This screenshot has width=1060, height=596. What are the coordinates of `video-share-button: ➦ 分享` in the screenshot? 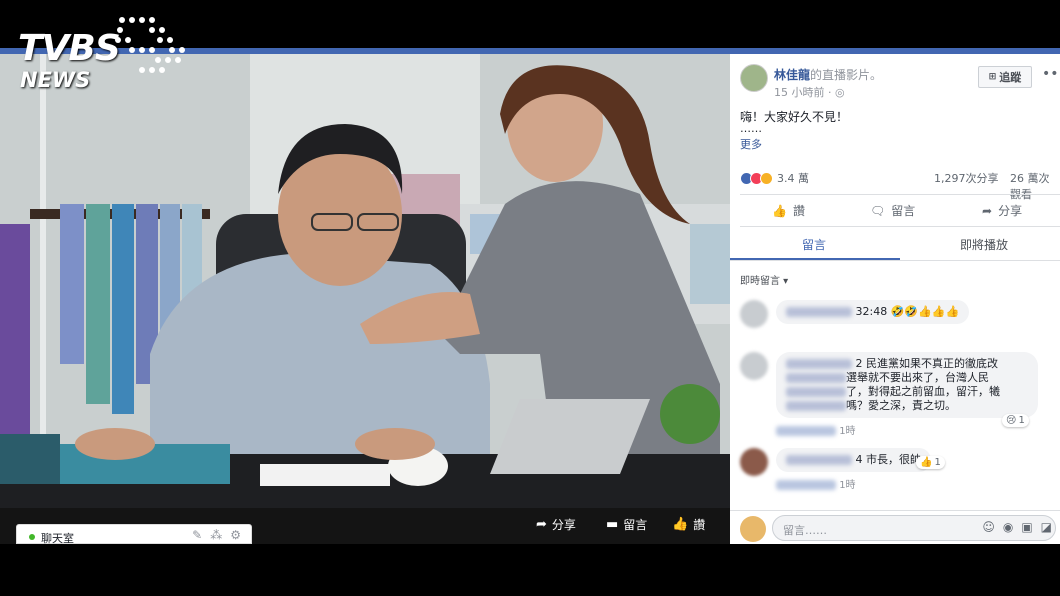 It's located at (556, 524).